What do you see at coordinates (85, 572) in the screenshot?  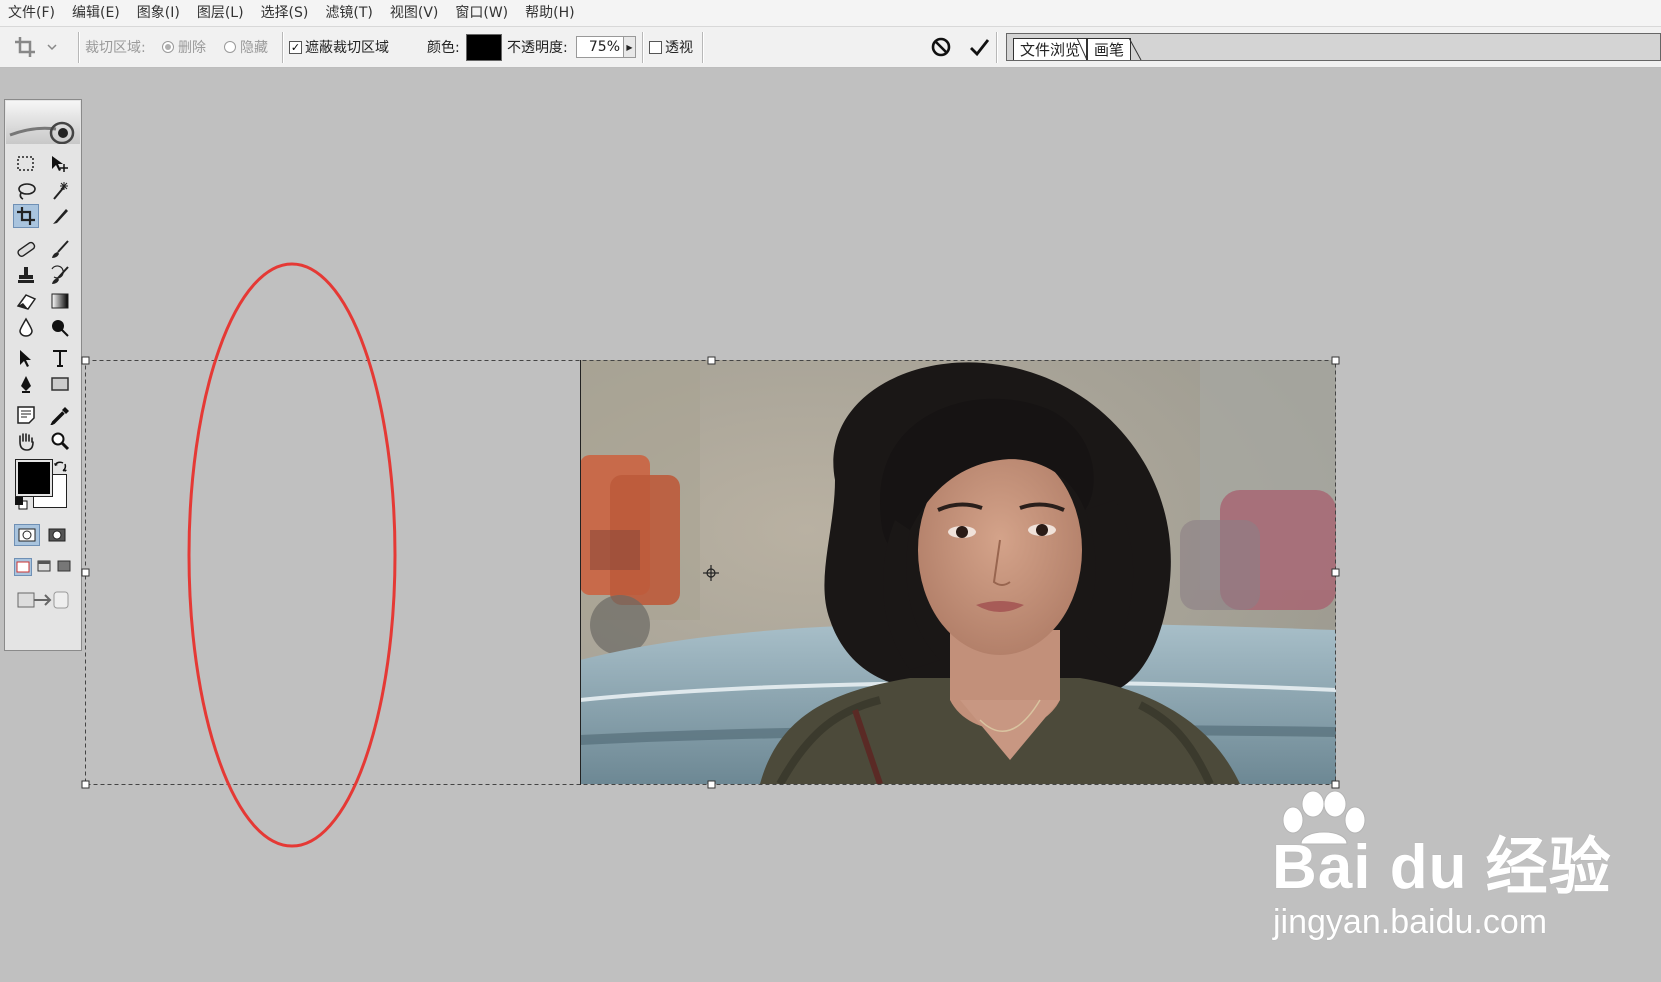 I see `crop-handle-left` at bounding box center [85, 572].